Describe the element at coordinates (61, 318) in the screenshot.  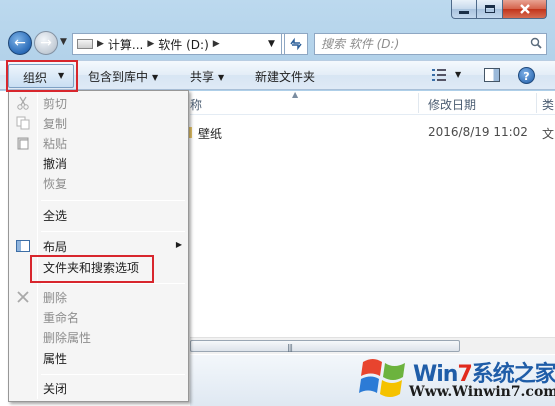
I see `menu-item-label: 重命名` at that location.